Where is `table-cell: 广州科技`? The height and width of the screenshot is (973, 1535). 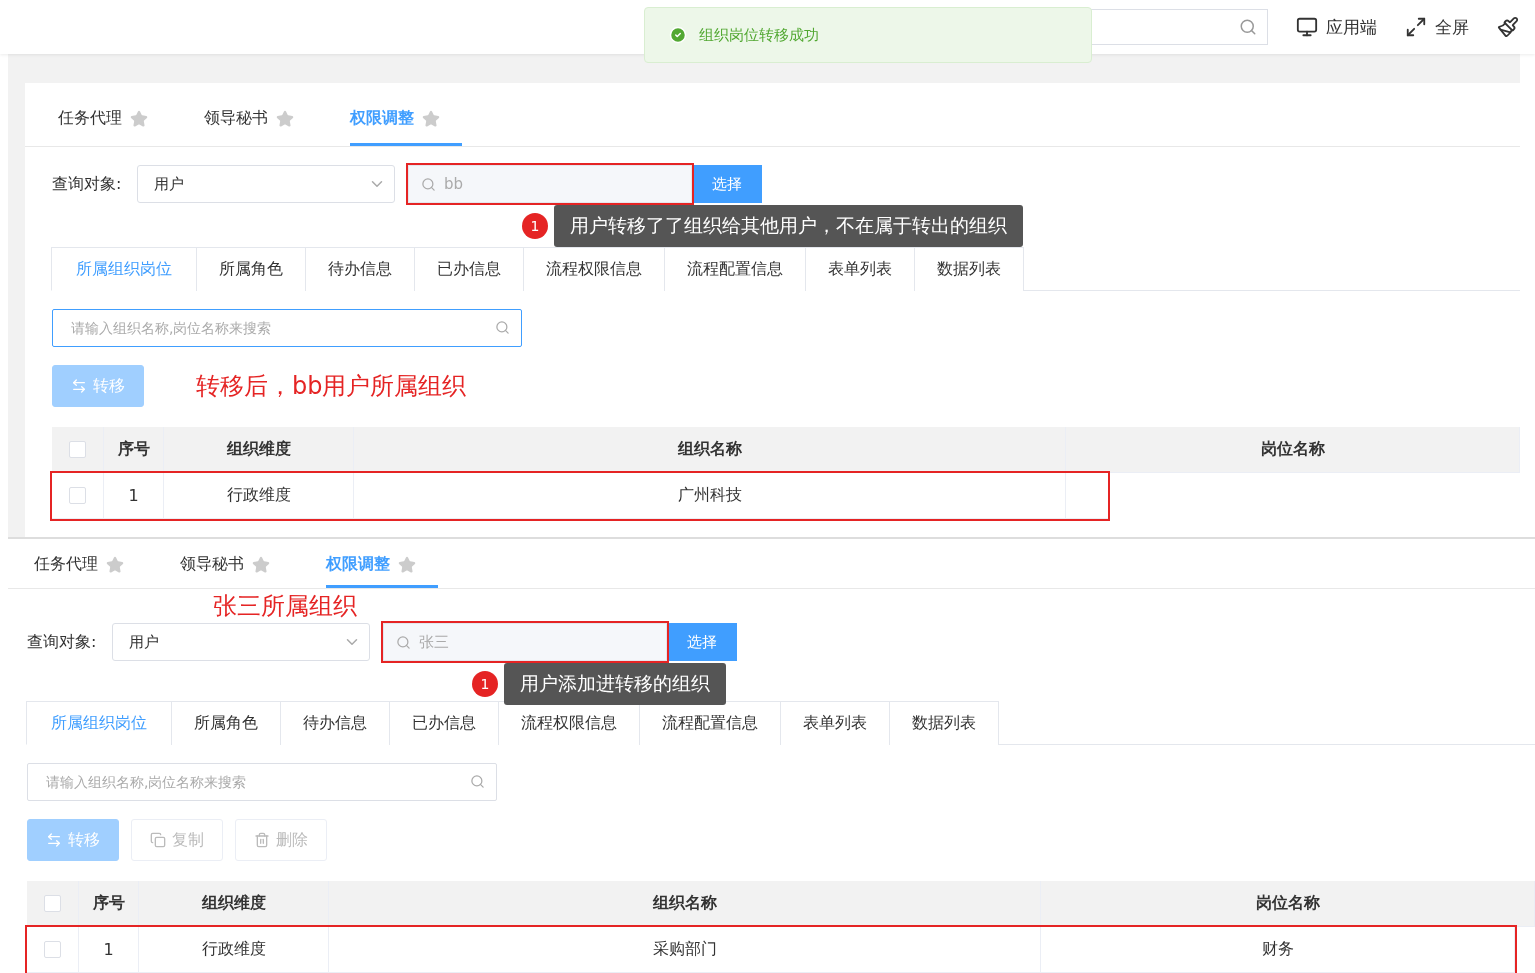
table-cell: 广州科技 is located at coordinates (710, 495).